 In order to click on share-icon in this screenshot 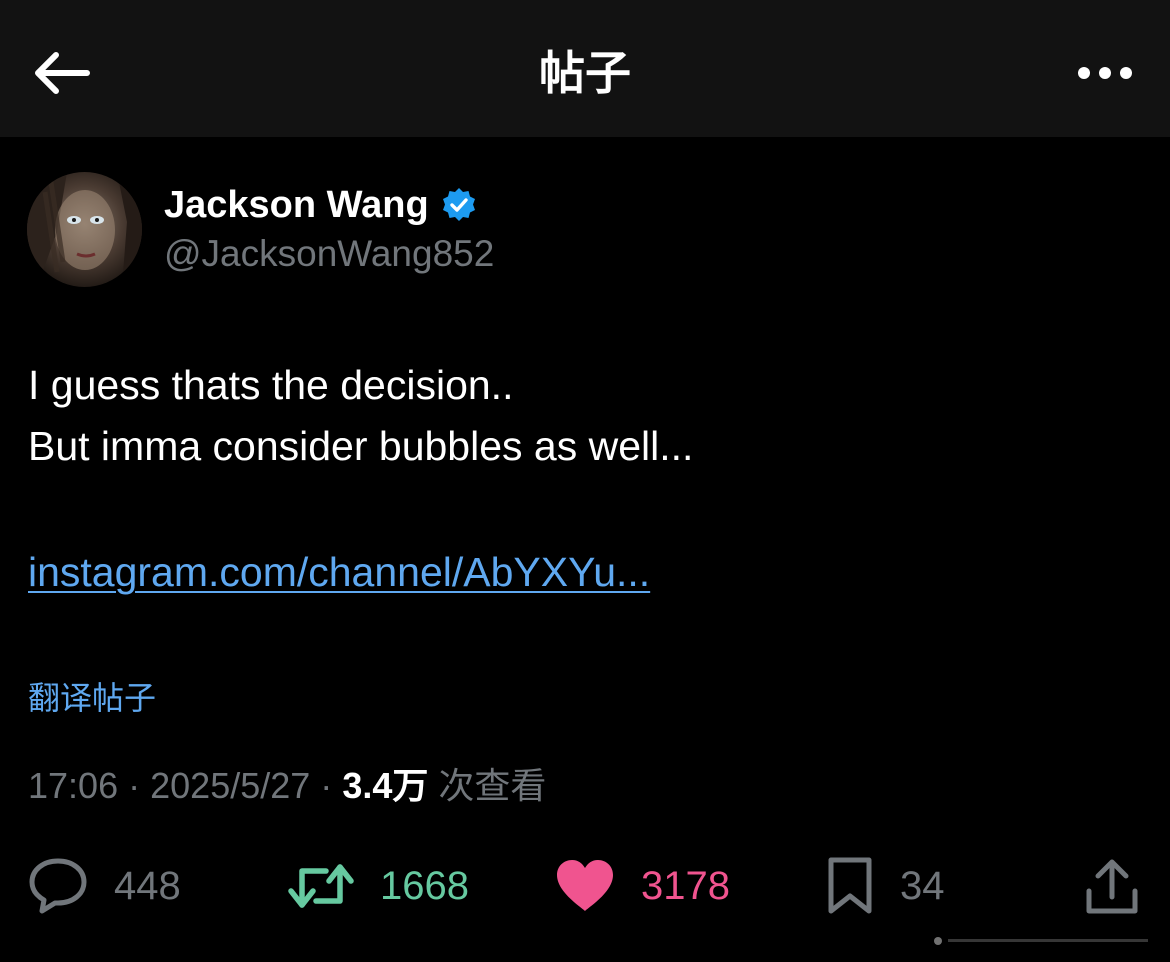, I will do `click(1112, 886)`.